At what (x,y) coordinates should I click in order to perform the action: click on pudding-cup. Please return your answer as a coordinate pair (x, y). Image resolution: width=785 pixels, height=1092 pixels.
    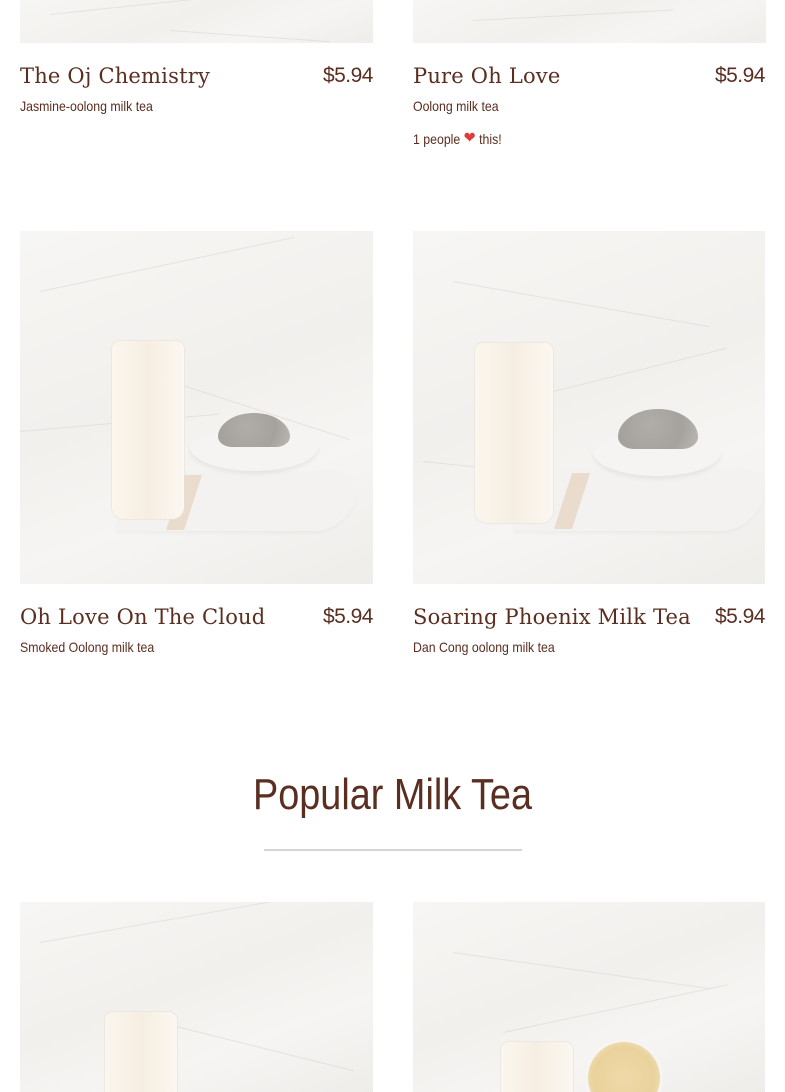
    Looking at the image, I should click on (624, 1067).